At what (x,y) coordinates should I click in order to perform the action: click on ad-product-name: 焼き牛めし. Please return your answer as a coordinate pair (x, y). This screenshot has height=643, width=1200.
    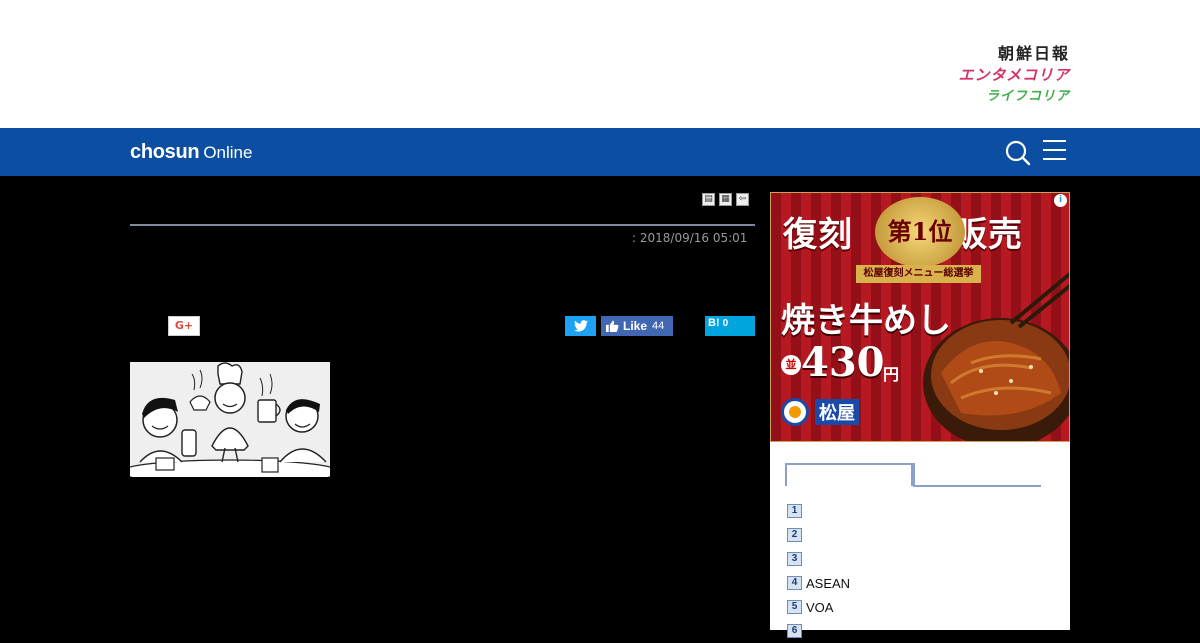
    Looking at the image, I should click on (866, 321).